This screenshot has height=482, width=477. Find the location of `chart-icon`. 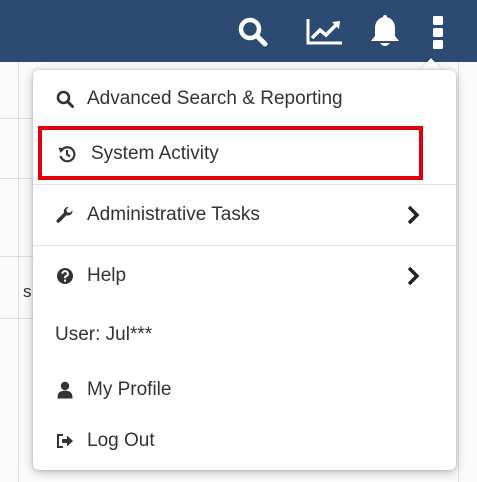

chart-icon is located at coordinates (324, 32).